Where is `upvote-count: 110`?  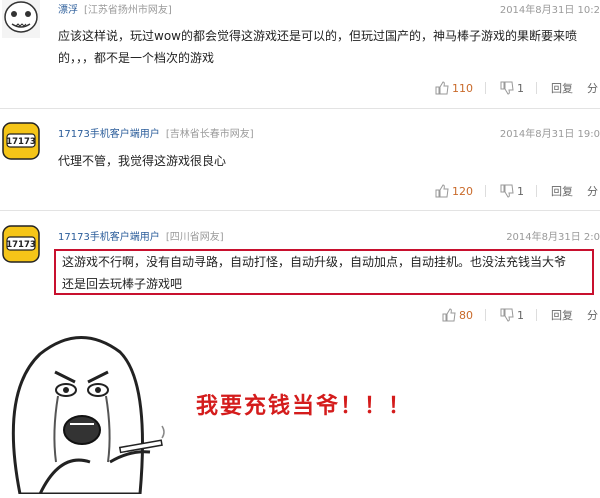
upvote-count: 110 is located at coordinates (462, 88).